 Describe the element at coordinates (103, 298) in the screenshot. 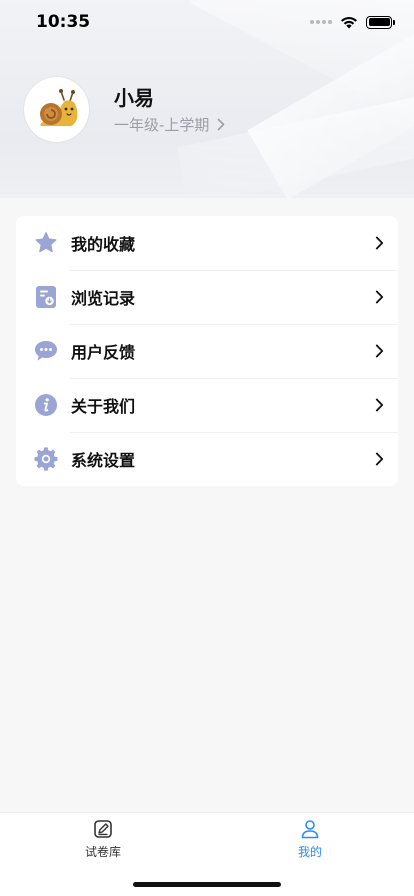

I see `menu-item-label: 浏览记录` at that location.